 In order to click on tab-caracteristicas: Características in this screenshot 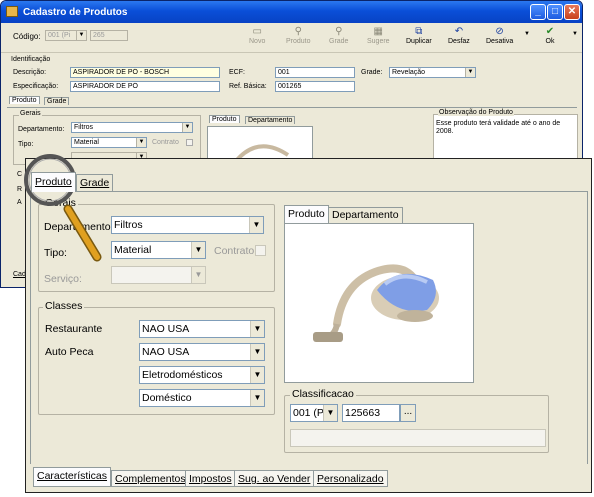, I will do `click(72, 477)`.